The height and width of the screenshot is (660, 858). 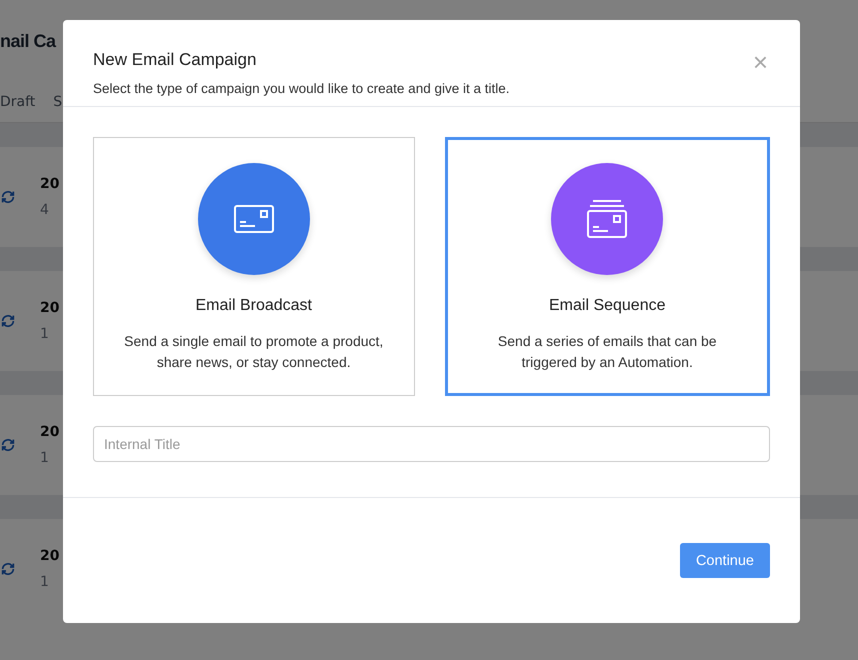 I want to click on campaign-type-card: Email Sequence Send a series of emails that can be triggered by an Automation., so click(x=607, y=266).